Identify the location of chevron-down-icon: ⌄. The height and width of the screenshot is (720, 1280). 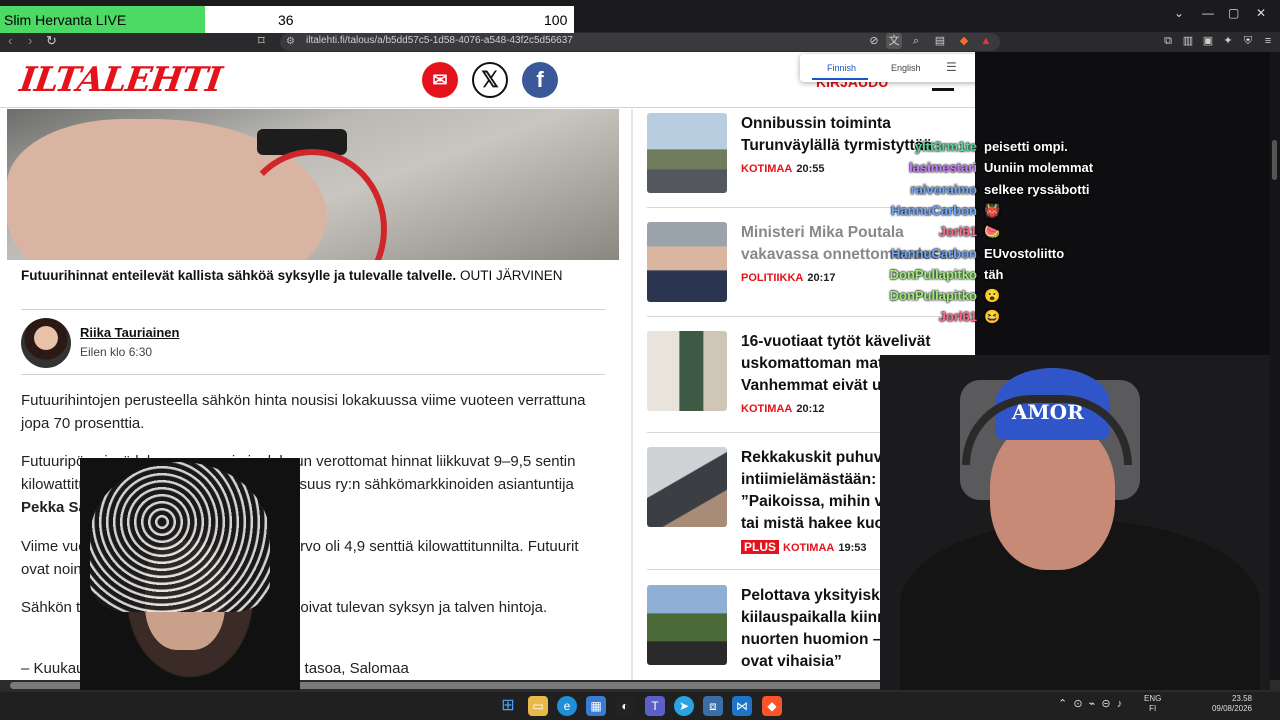
(1179, 13).